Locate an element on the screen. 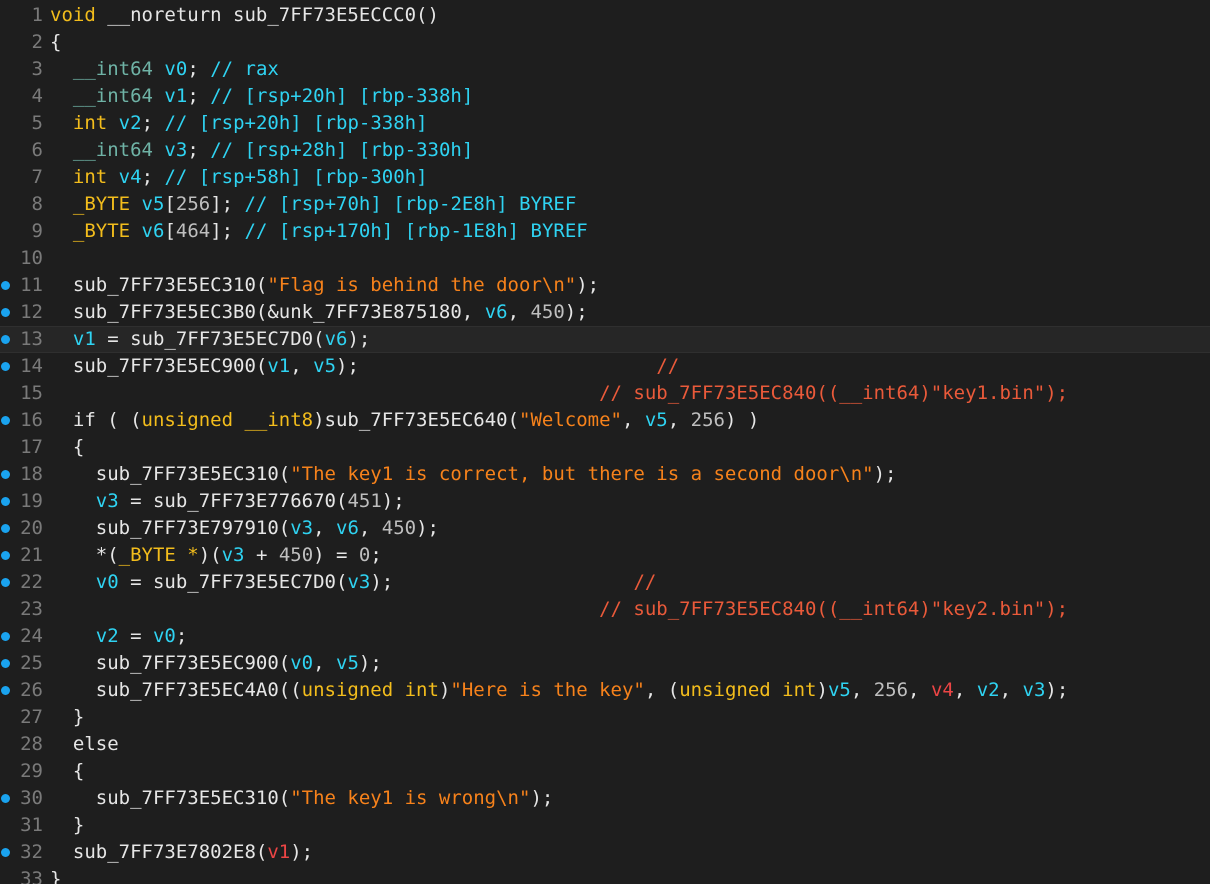  code-line: 28 else is located at coordinates (605, 744).